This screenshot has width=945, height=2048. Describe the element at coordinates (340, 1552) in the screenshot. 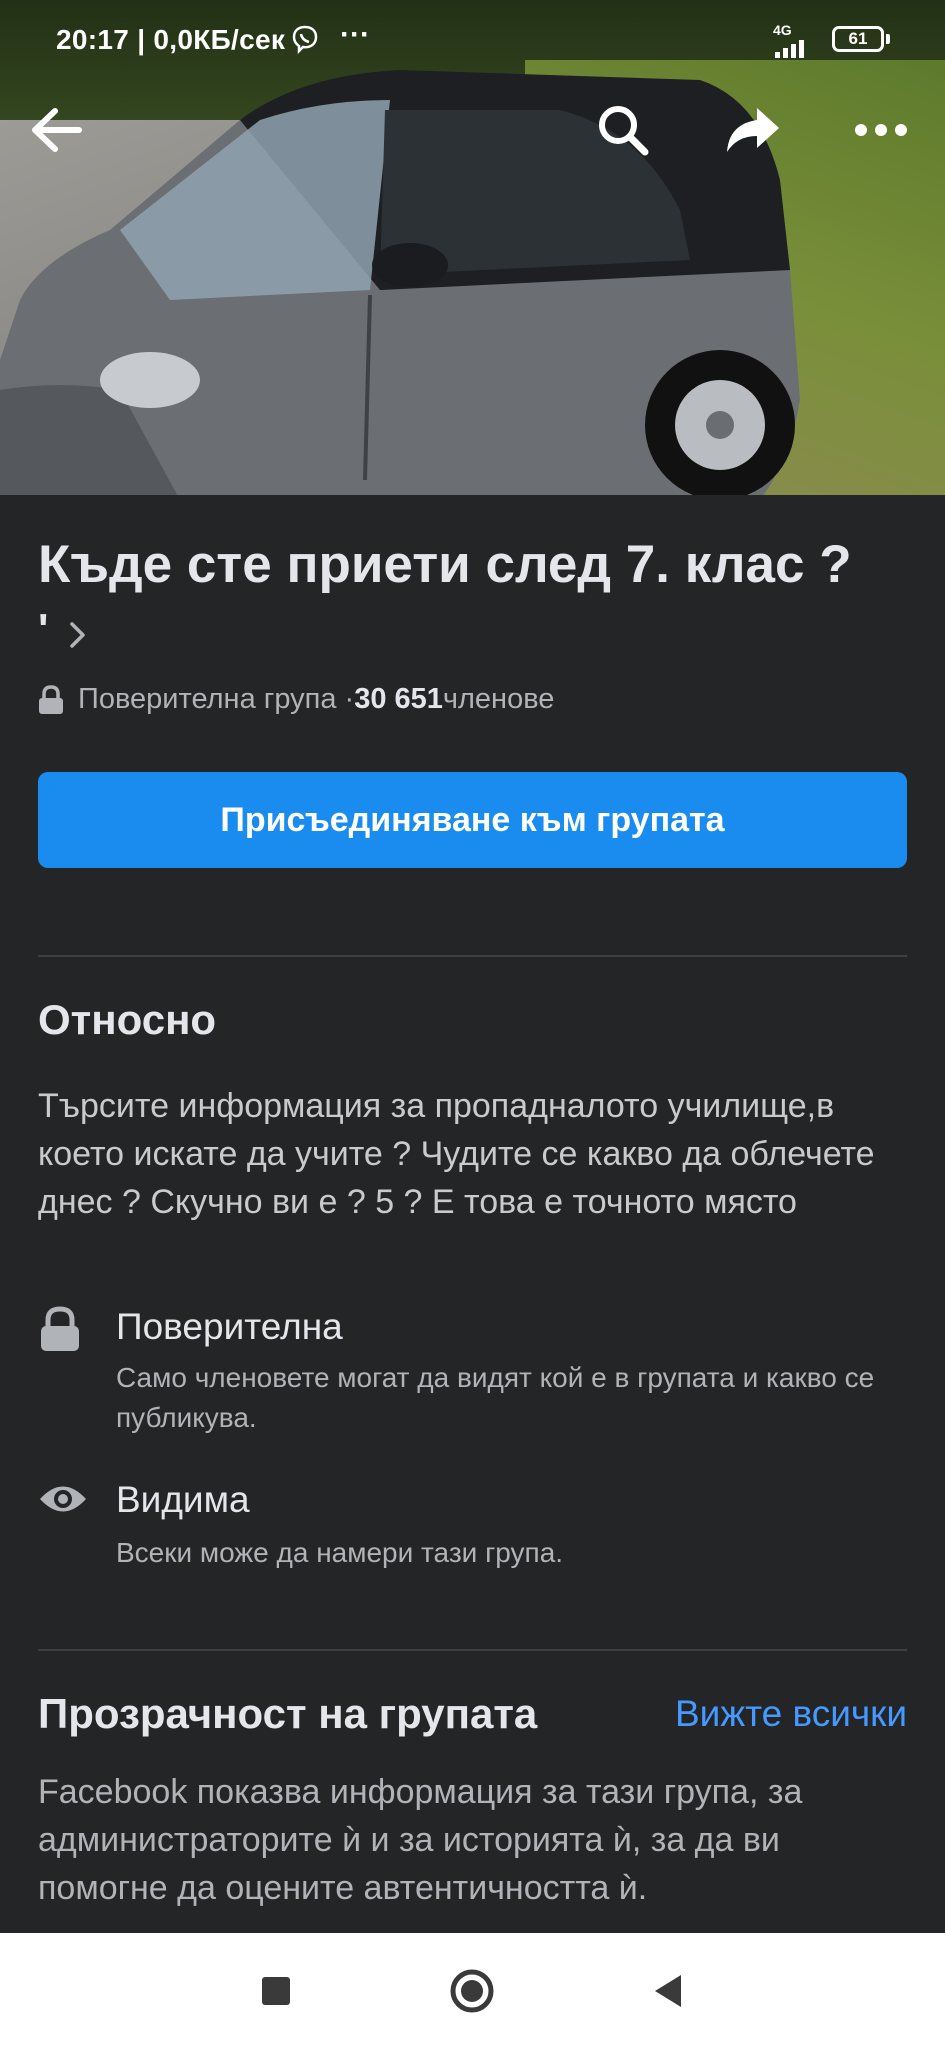

I see `visibility-subtitle: Всеки може да намери тази група.` at that location.